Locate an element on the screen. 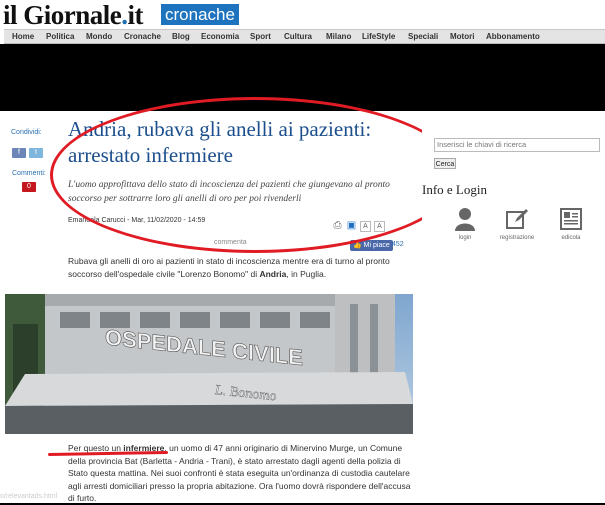  nav-item-sport: Sport is located at coordinates (260, 36).